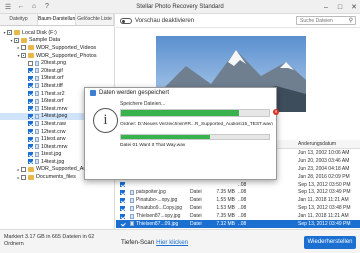 The image size is (360, 253). Describe the element at coordinates (180, 6) in the screenshot. I see `app-title: Stellar Photo Recovery Standard` at that location.